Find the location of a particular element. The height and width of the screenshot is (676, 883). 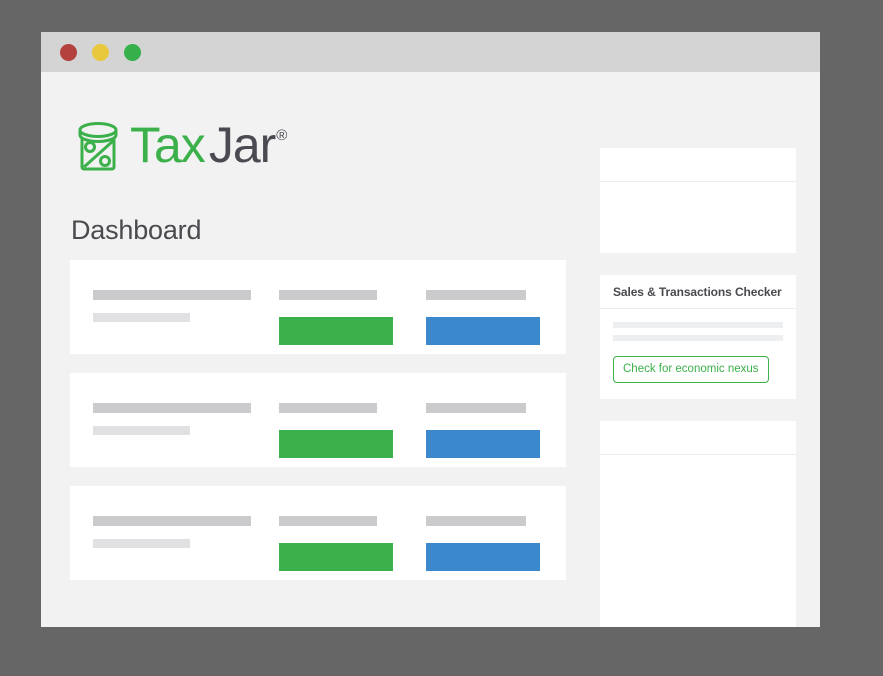

window-maximize-button is located at coordinates (132, 52).